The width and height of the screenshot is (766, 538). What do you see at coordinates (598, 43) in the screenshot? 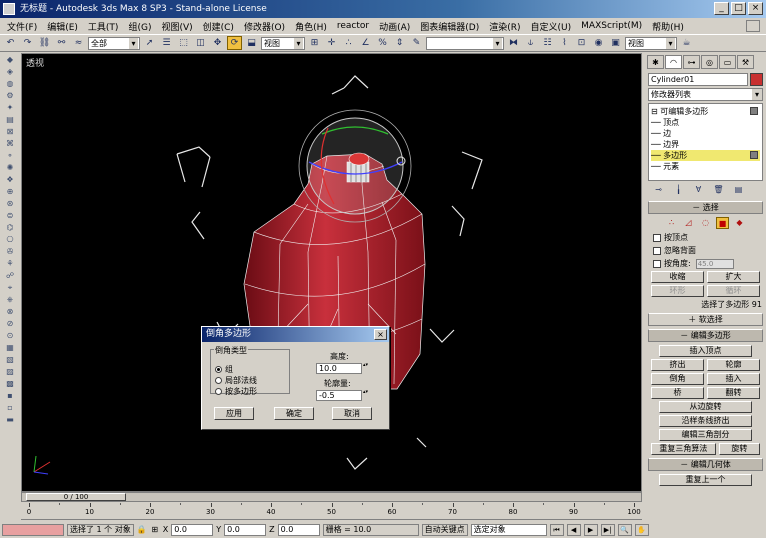
I see `material-editor-icon: ◉` at bounding box center [598, 43].